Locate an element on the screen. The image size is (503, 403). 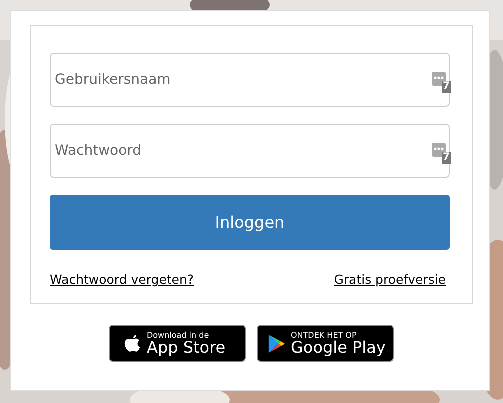
app-store-badge: Download in de App Store is located at coordinates (177, 343).